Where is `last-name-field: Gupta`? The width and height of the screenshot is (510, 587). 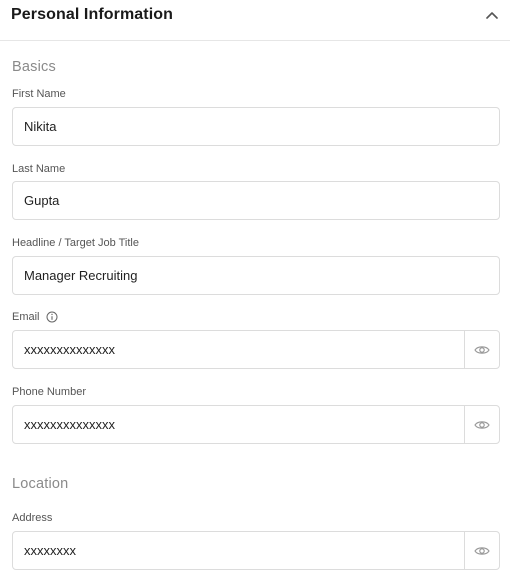 last-name-field: Gupta is located at coordinates (256, 200).